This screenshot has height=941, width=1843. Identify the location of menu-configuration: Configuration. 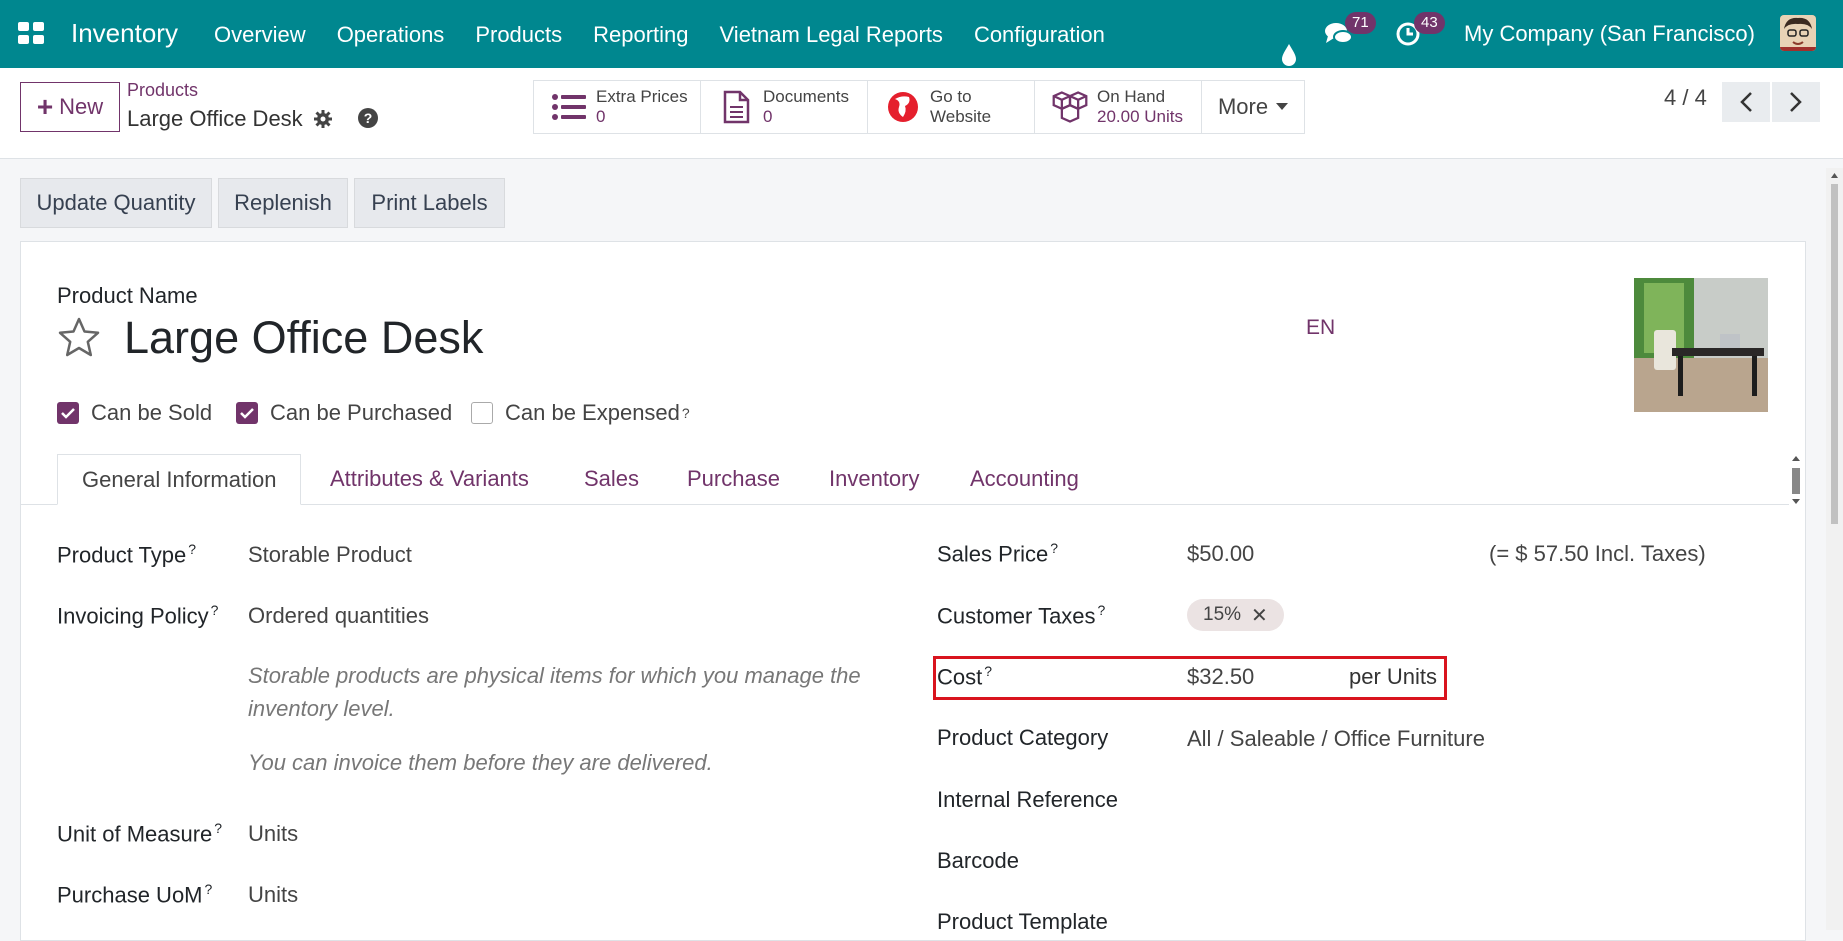
(1039, 35).